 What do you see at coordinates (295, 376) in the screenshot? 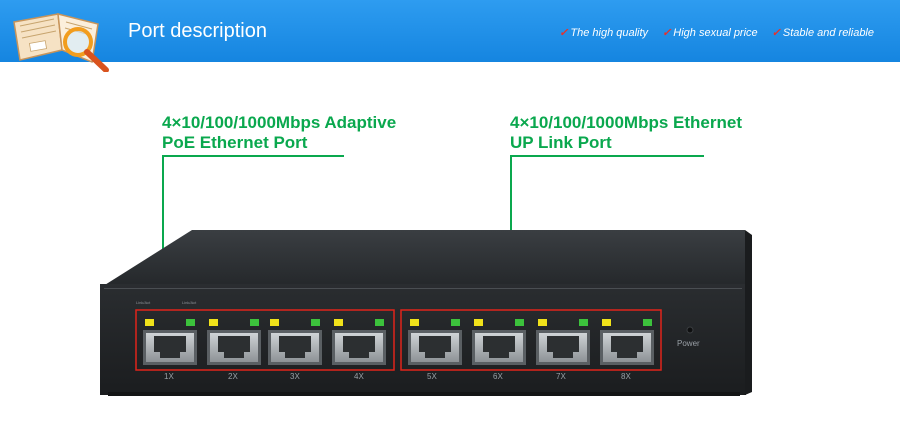
I see `port-label: 3X` at bounding box center [295, 376].